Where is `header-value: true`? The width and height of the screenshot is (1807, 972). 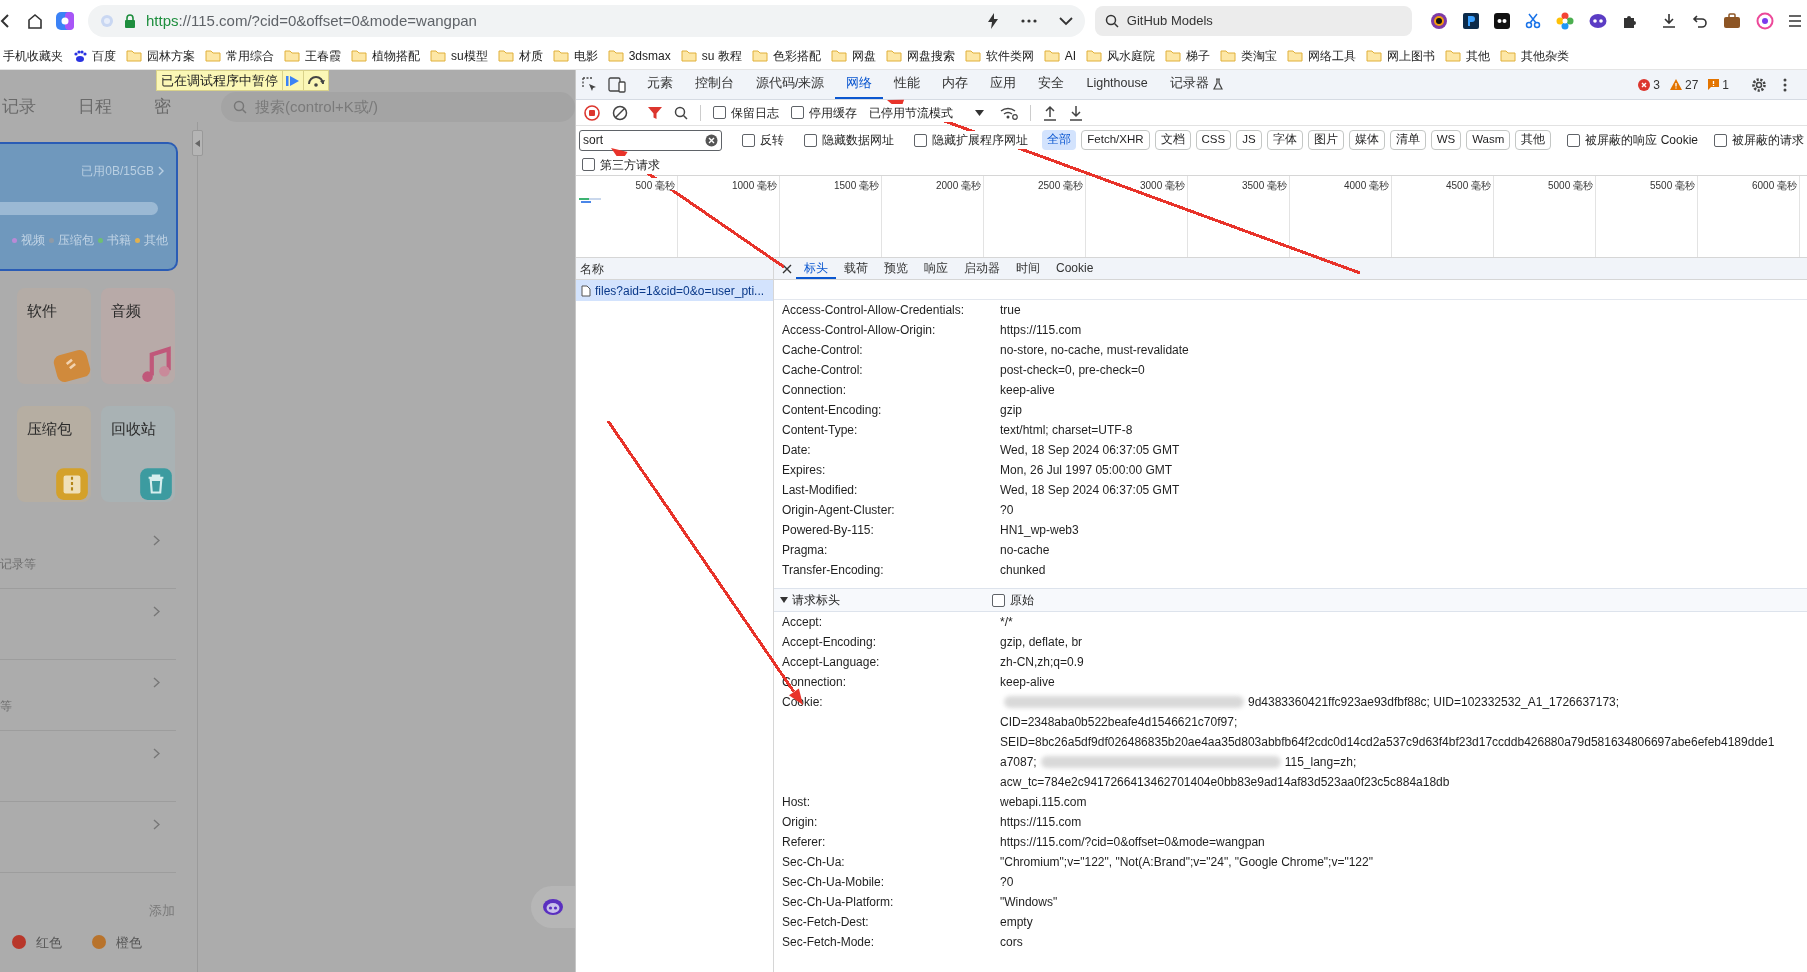
header-value: true is located at coordinates (1010, 310).